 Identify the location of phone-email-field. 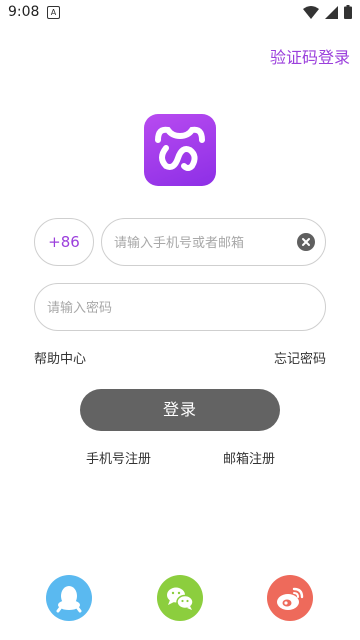
(213, 242).